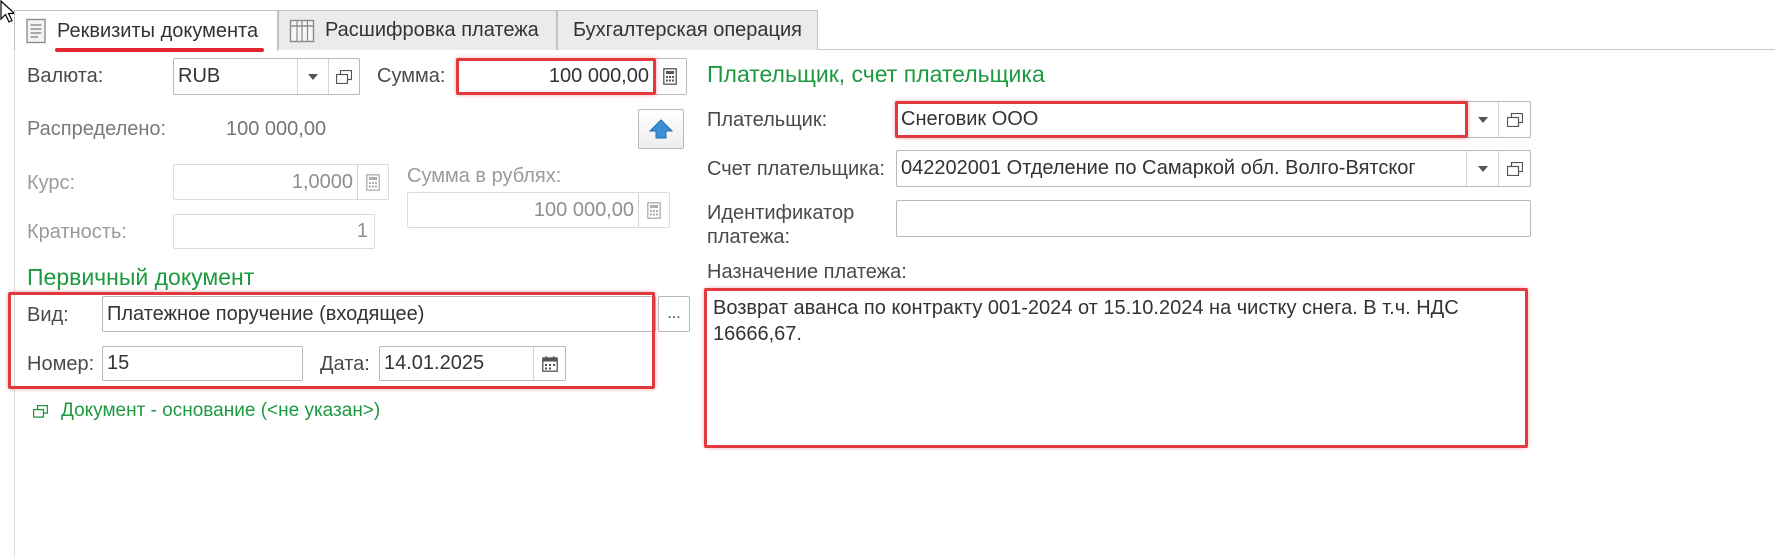 Image resolution: width=1775 pixels, height=557 pixels. Describe the element at coordinates (434, 363) in the screenshot. I see `date-value: 14.01.2025` at that location.